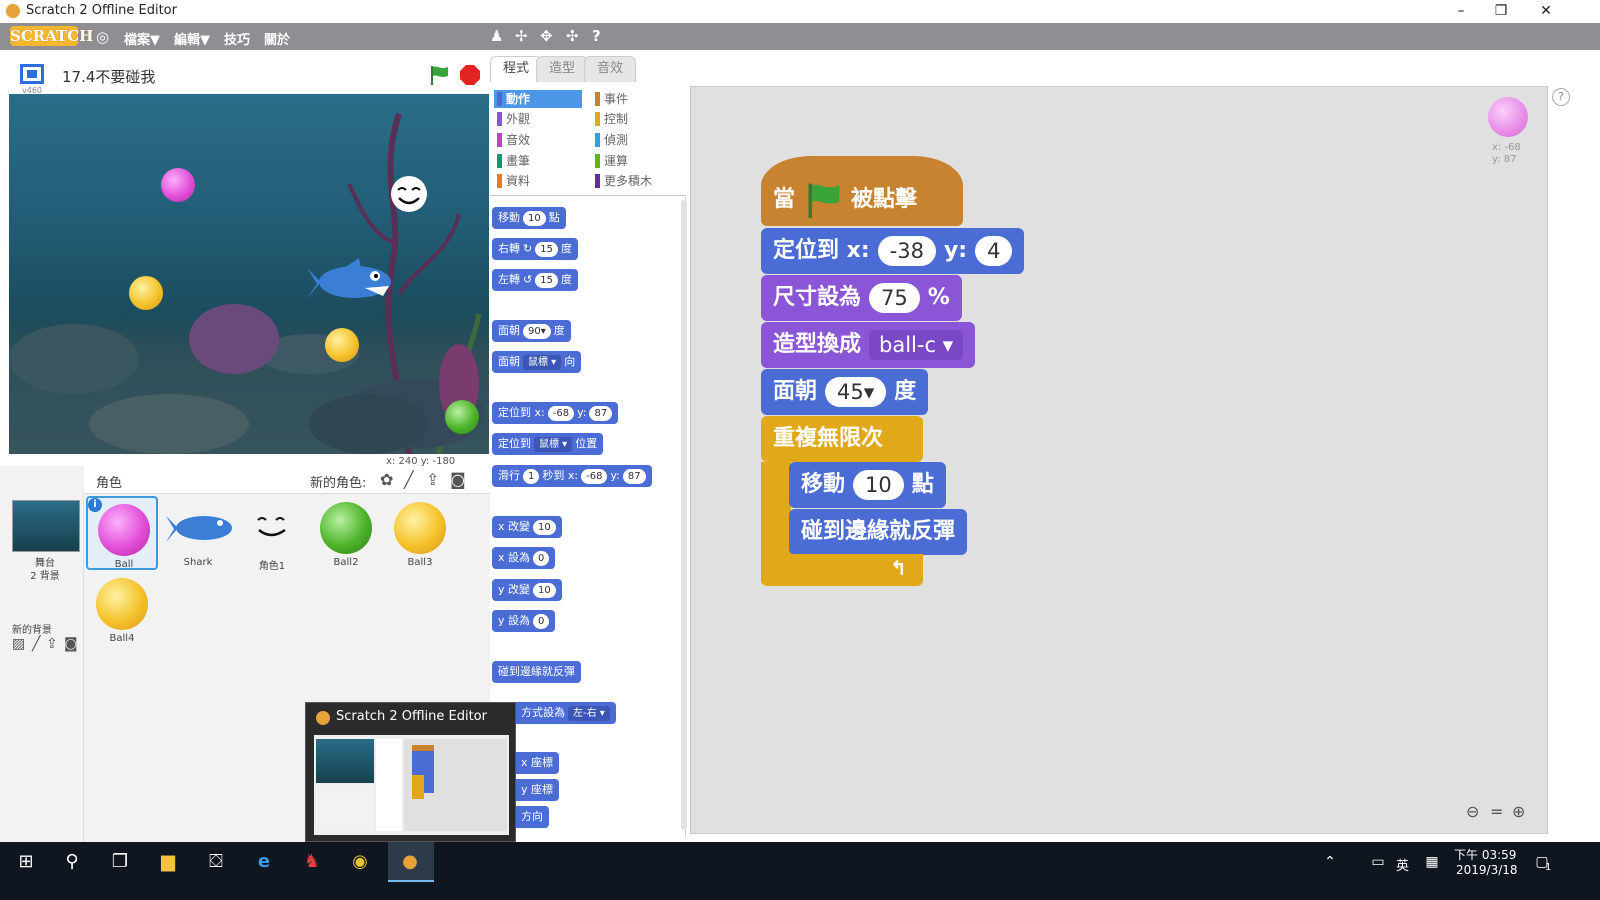  I want to click on point-direction-block: 面朝 45▾ 度, so click(845, 392).